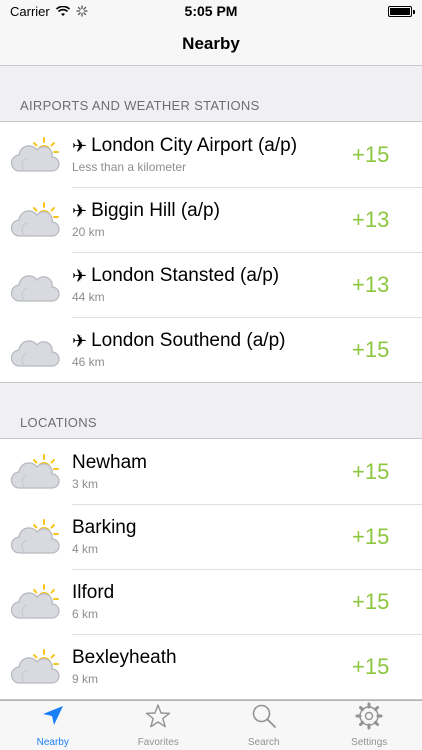 The height and width of the screenshot is (750, 422). I want to click on list-item: Ilford 6 km +15, so click(211, 601).